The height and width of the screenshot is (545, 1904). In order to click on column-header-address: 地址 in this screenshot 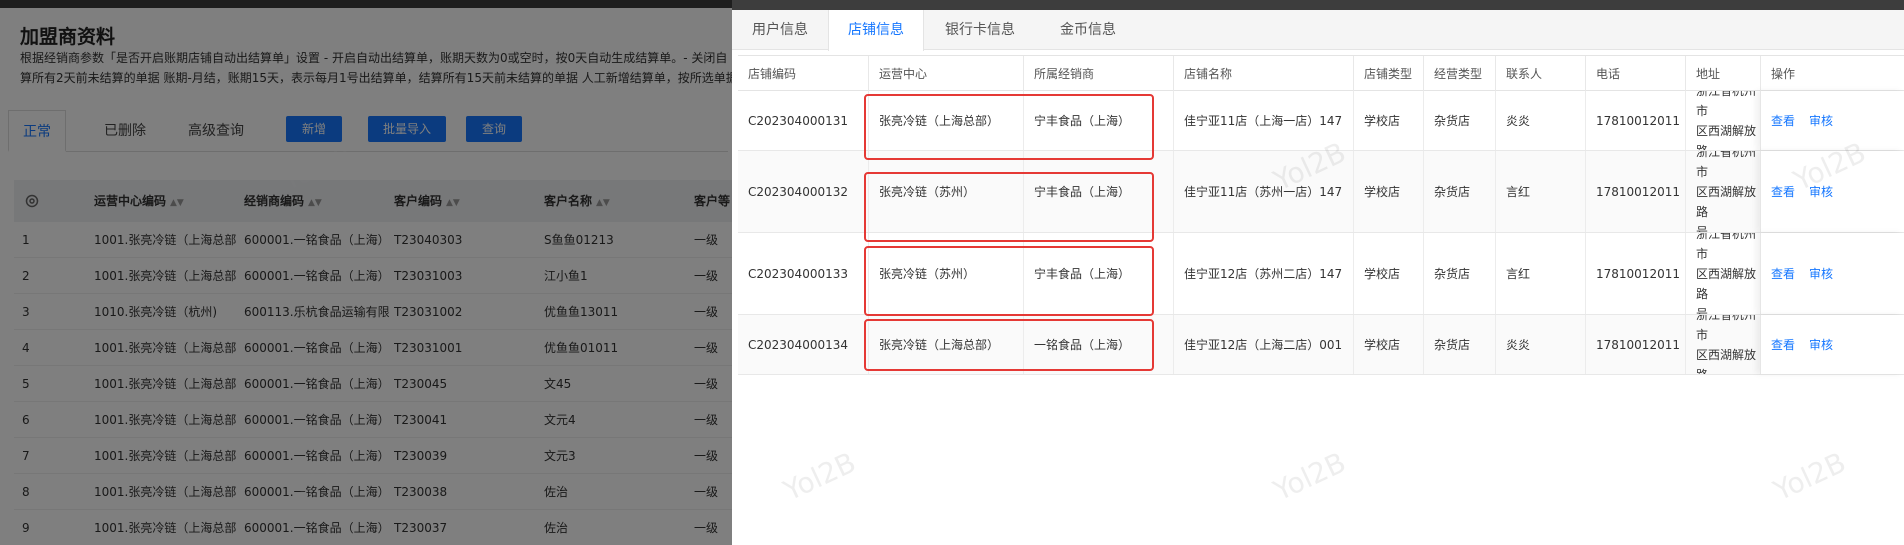, I will do `click(1722, 74)`.